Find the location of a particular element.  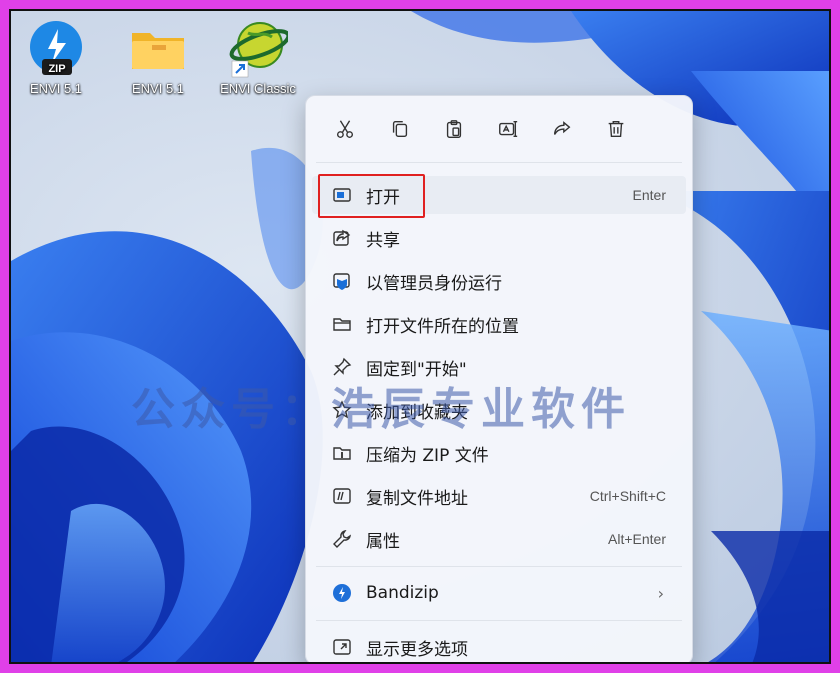

trash-icon is located at coordinates (616, 129).